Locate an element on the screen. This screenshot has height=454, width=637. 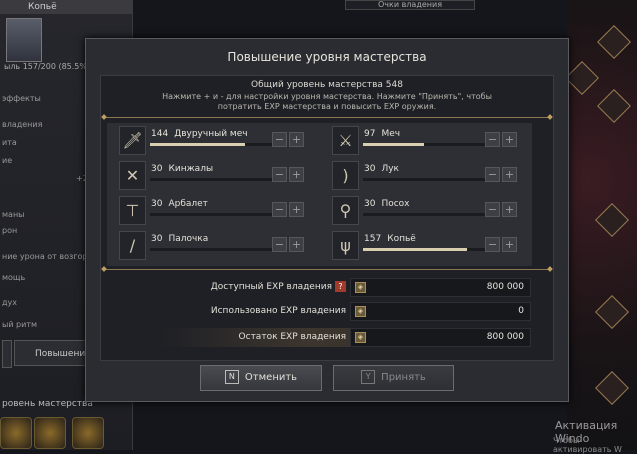
weapon-name: Арбалет is located at coordinates (188, 204).